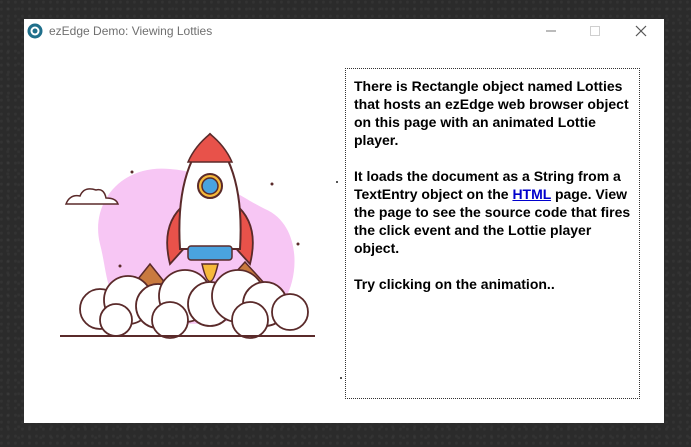 The height and width of the screenshot is (447, 691). Describe the element at coordinates (131, 31) in the screenshot. I see `window-title: ezEdge Demo: Viewing Lotties` at that location.